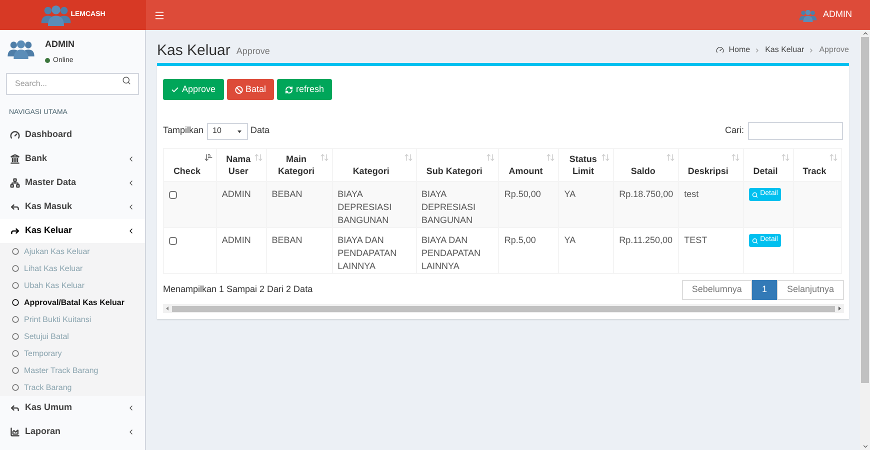 This screenshot has width=870, height=450. Describe the element at coordinates (72, 408) in the screenshot. I see `sidebar-menu-item: Kas Umum` at that location.